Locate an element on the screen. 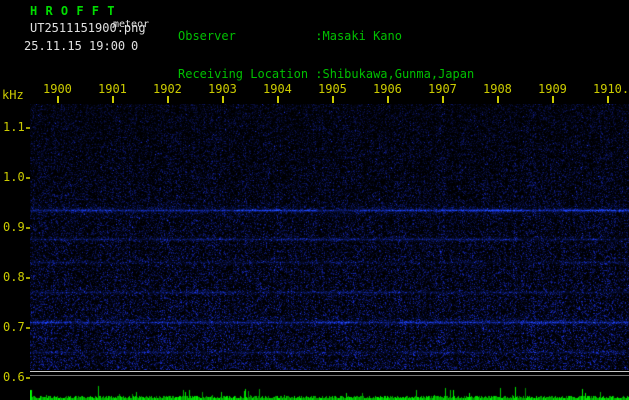  freq-tick-label: 0.7 is located at coordinates (14, 327).